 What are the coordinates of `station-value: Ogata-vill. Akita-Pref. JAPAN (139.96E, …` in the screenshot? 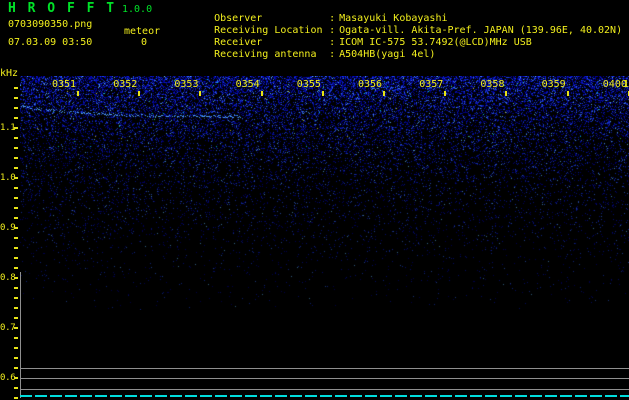 It's located at (481, 30).